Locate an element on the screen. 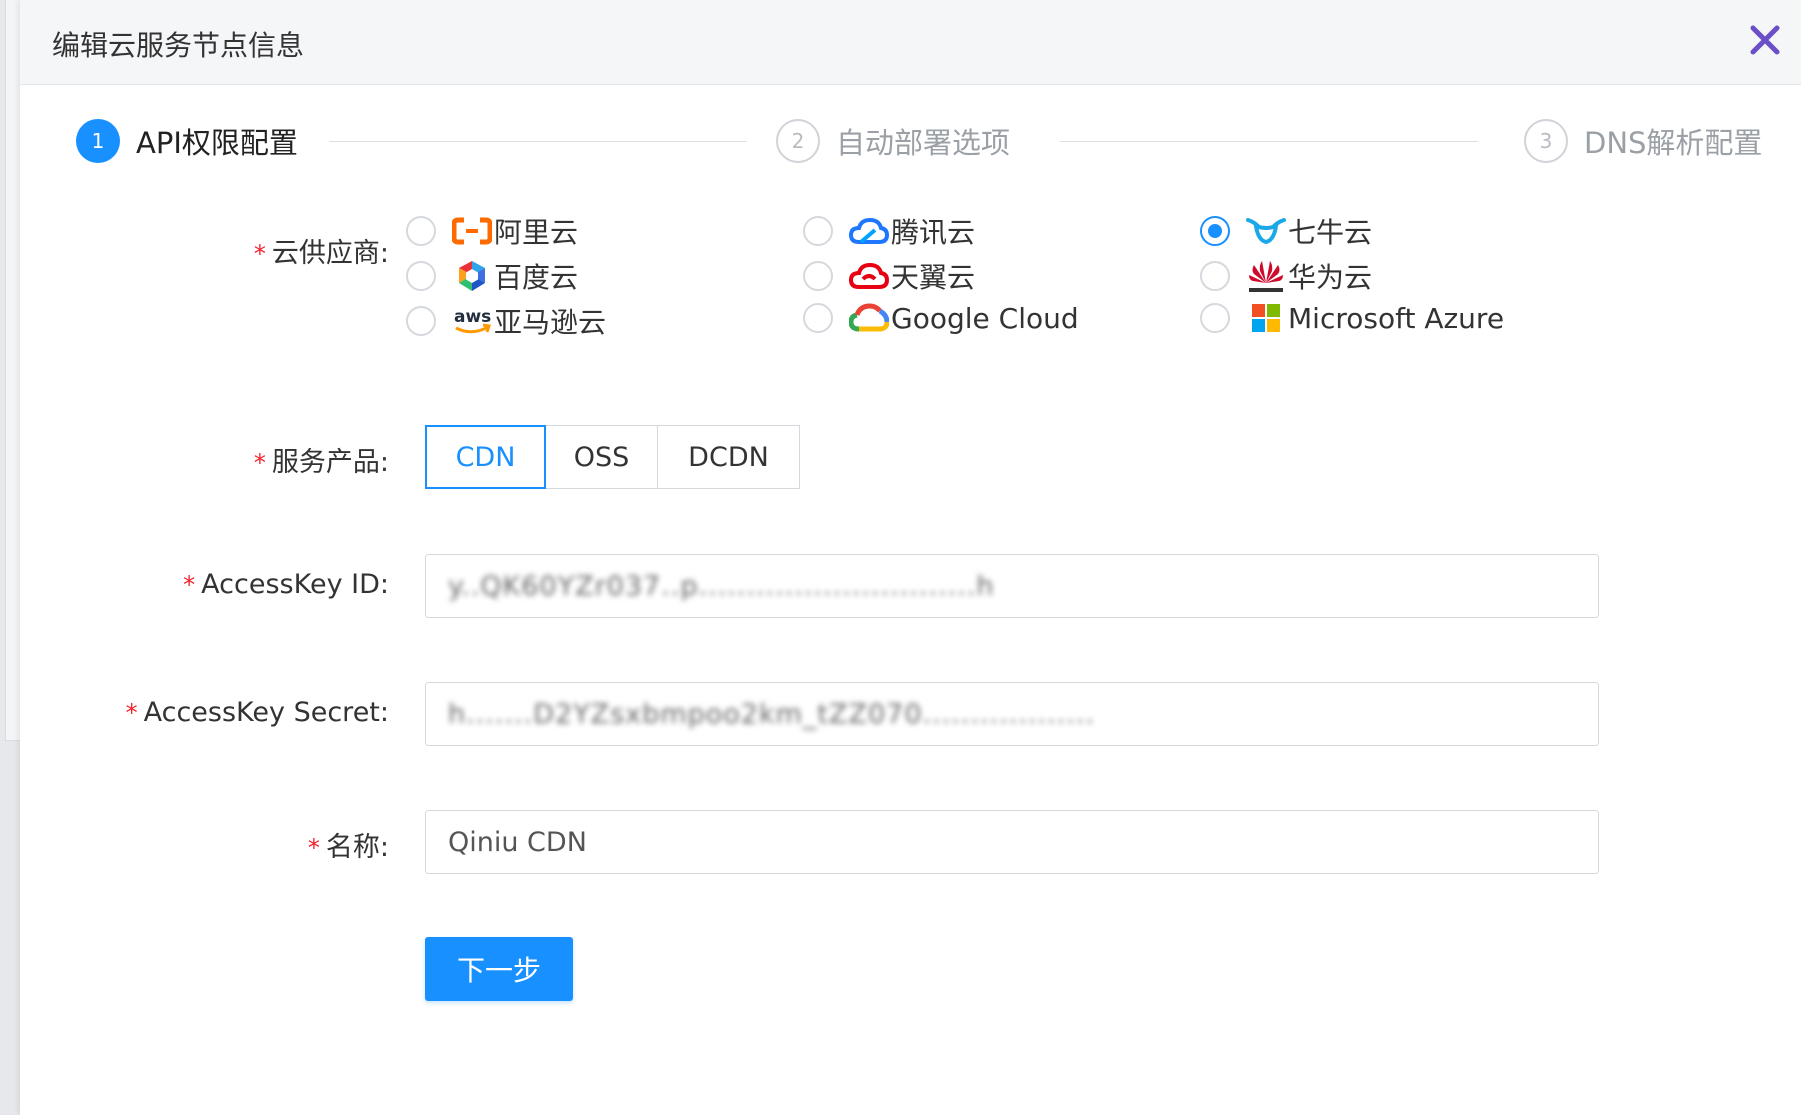 This screenshot has width=1801, height=1115. access-key-secret-label: * AccessKey Secret: is located at coordinates (257, 712).